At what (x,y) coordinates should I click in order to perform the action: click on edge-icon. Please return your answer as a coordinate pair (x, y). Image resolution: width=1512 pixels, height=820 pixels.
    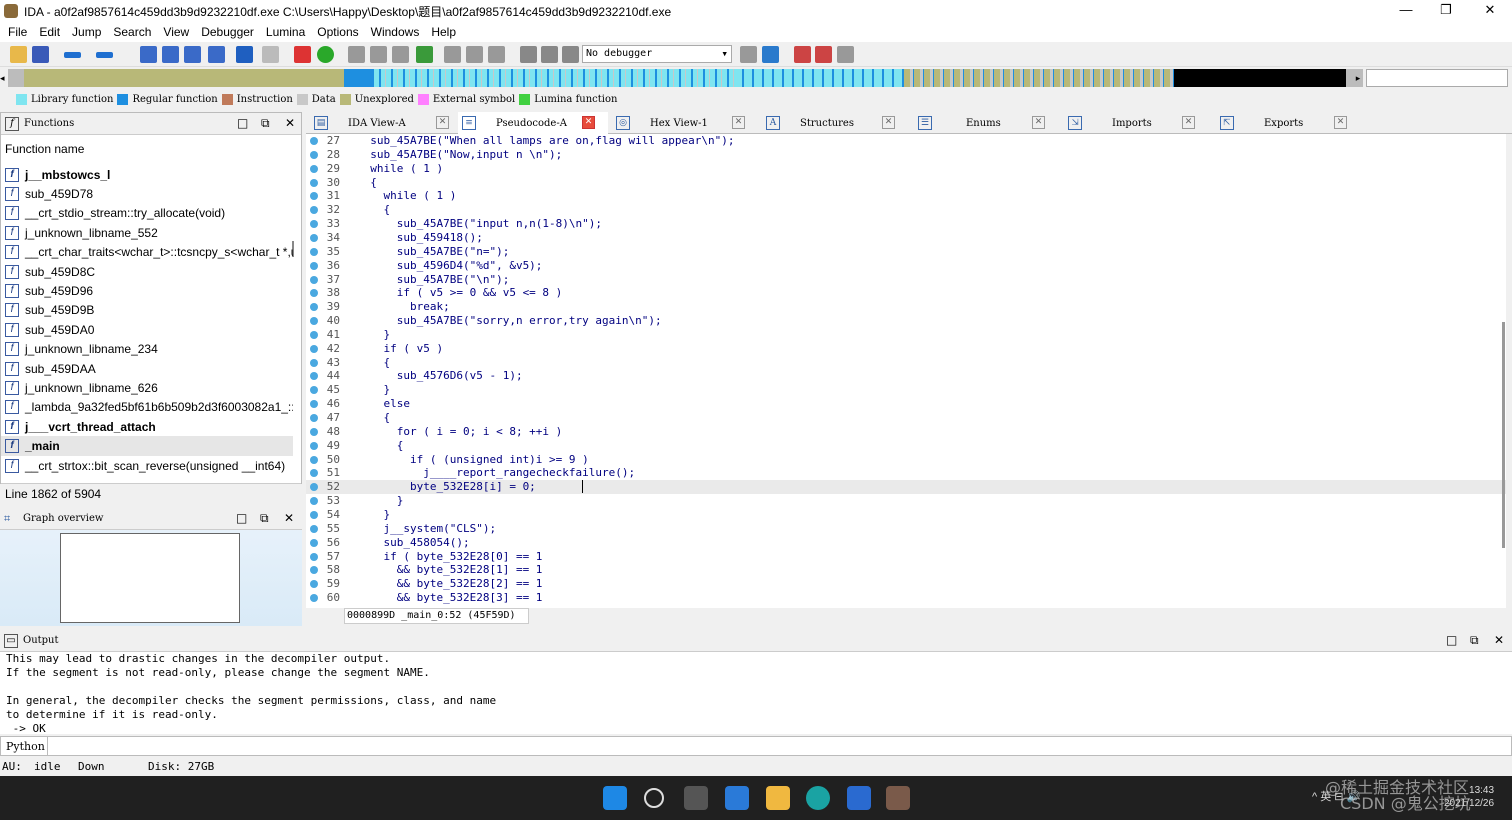
    Looking at the image, I should click on (818, 798).